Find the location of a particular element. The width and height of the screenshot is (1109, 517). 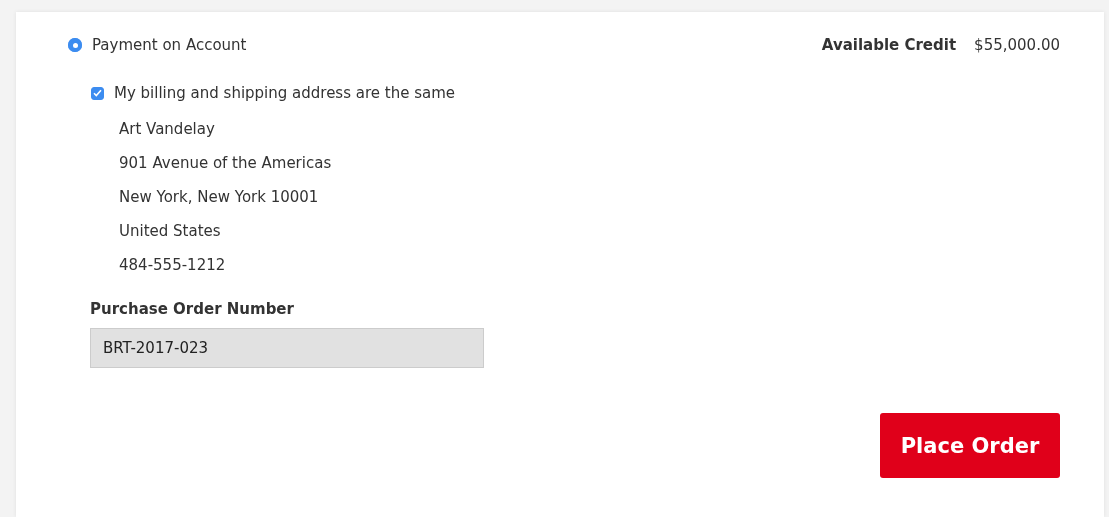

credit-amount: $55,000.00 is located at coordinates (1017, 45).